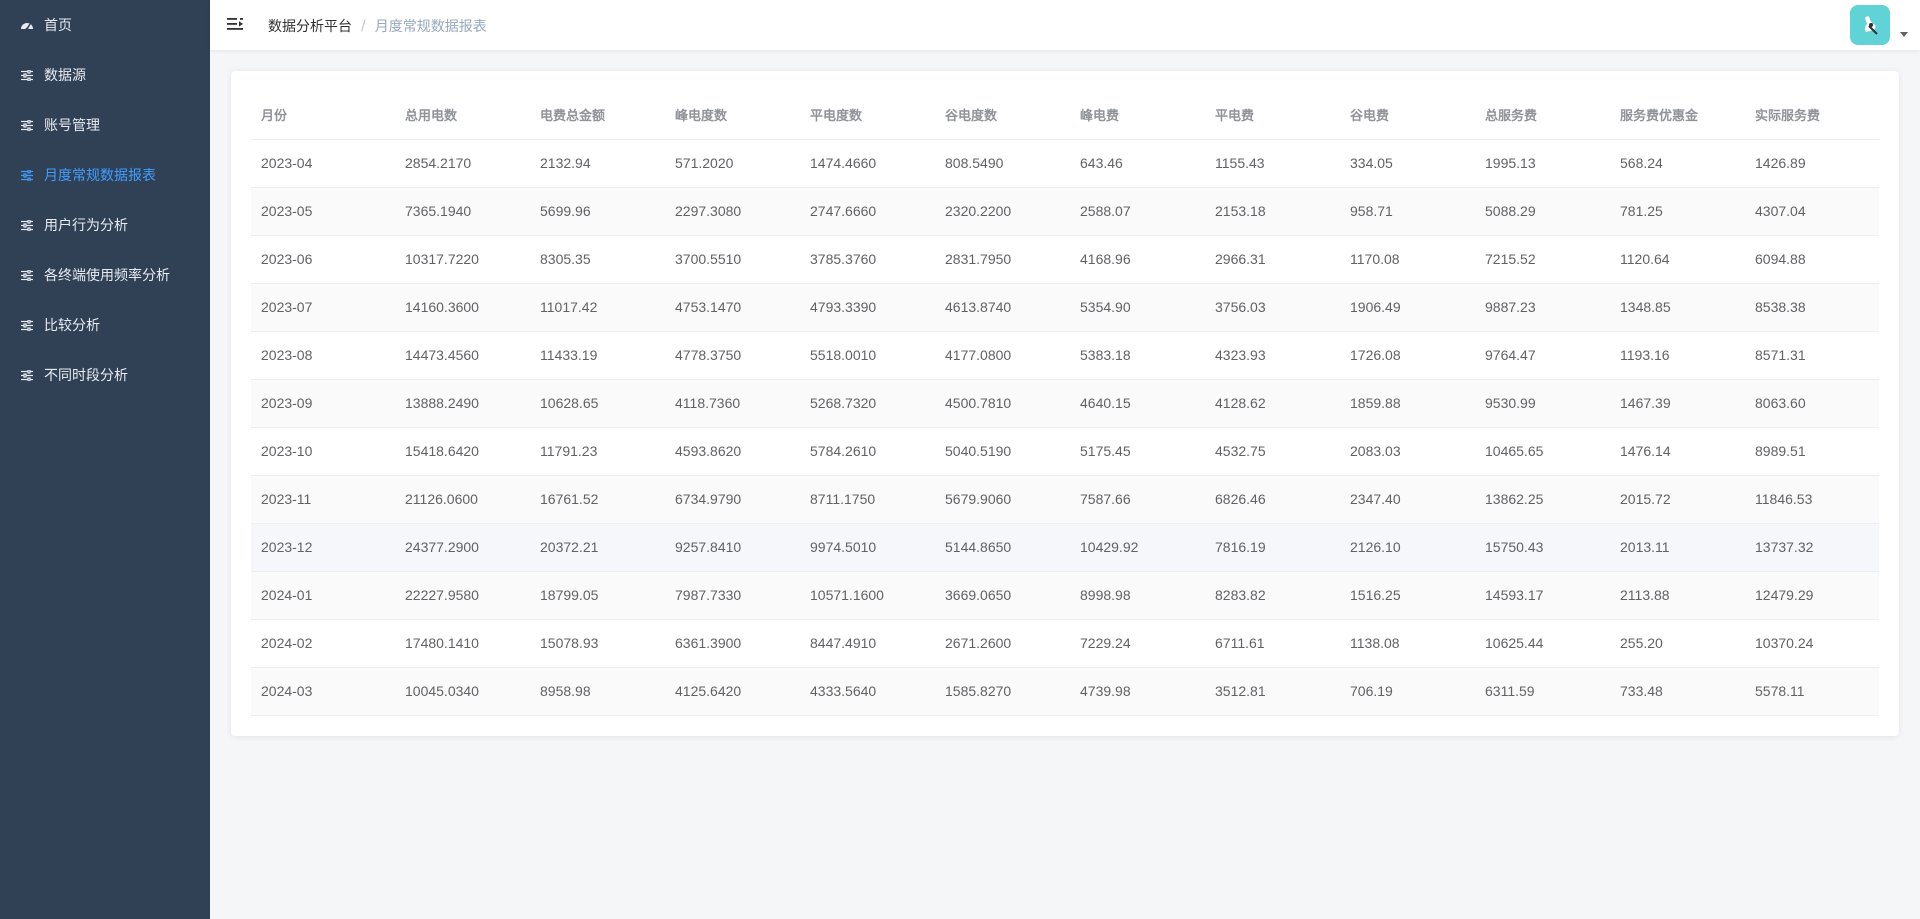  Describe the element at coordinates (597, 259) in the screenshot. I see `table-cell: 8305.35` at that location.